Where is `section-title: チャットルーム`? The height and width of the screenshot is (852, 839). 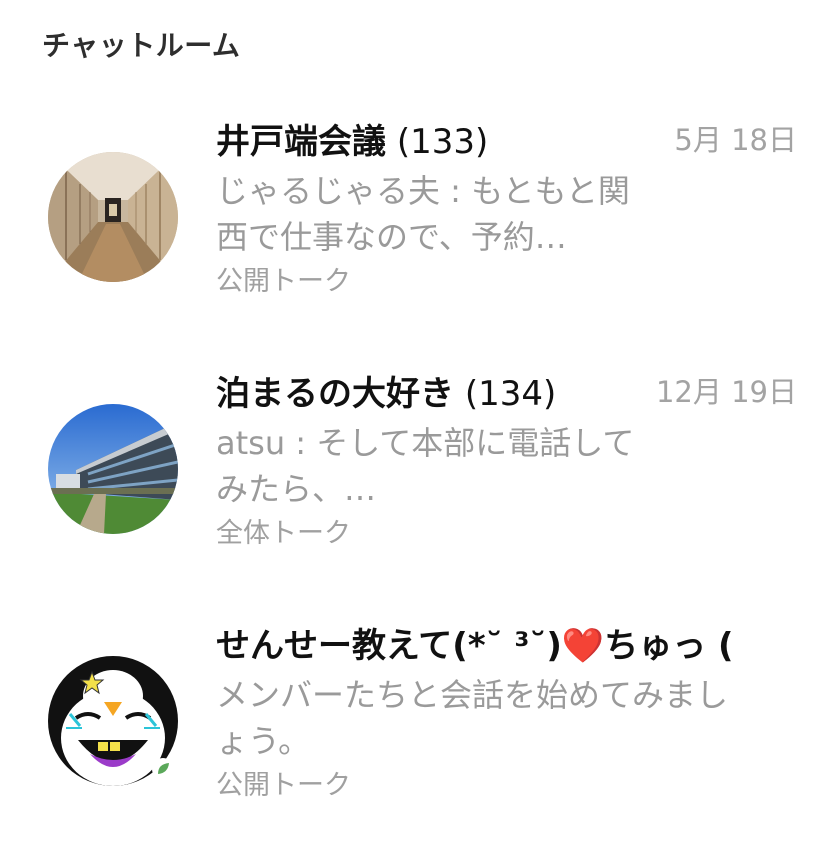
section-title: チャットルーム is located at coordinates (141, 45).